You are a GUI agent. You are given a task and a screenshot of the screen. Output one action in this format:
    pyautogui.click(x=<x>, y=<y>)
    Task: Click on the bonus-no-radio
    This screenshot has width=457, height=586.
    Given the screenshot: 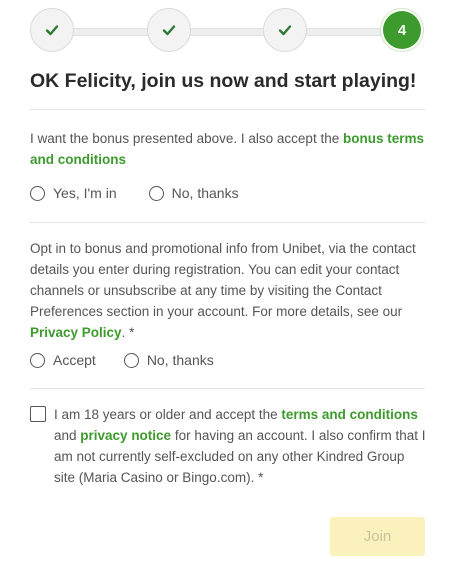 What is the action you would take?
    pyautogui.click(x=156, y=193)
    